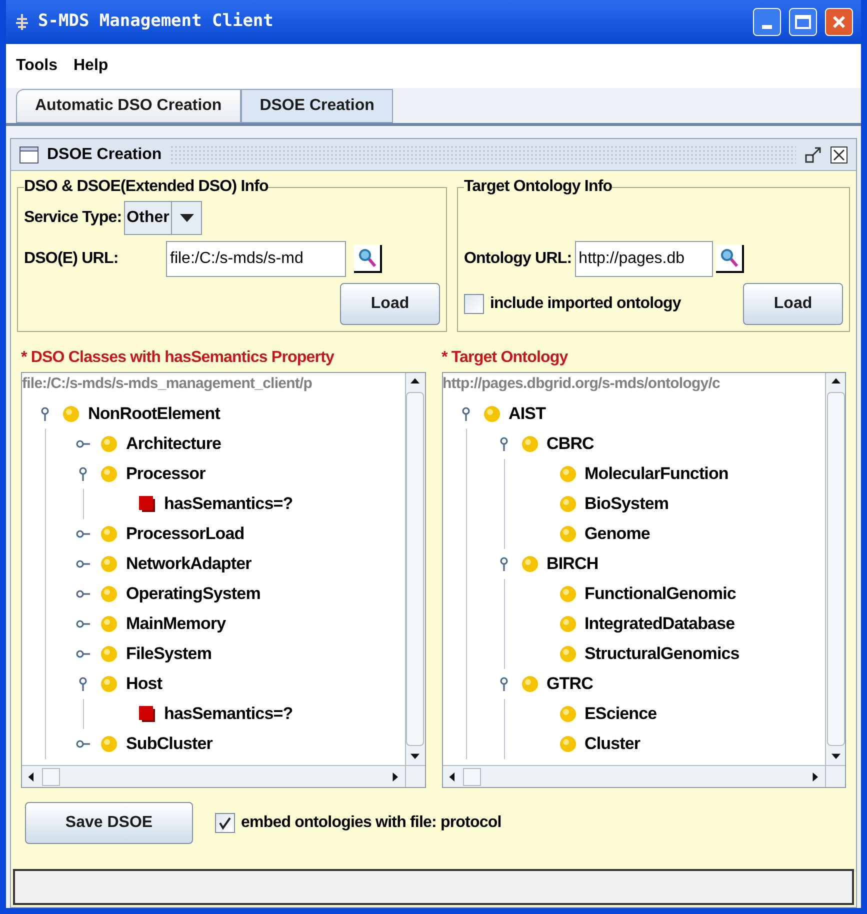 This screenshot has height=914, width=867. Describe the element at coordinates (37, 66) in the screenshot. I see `menu-item: Tools` at that location.